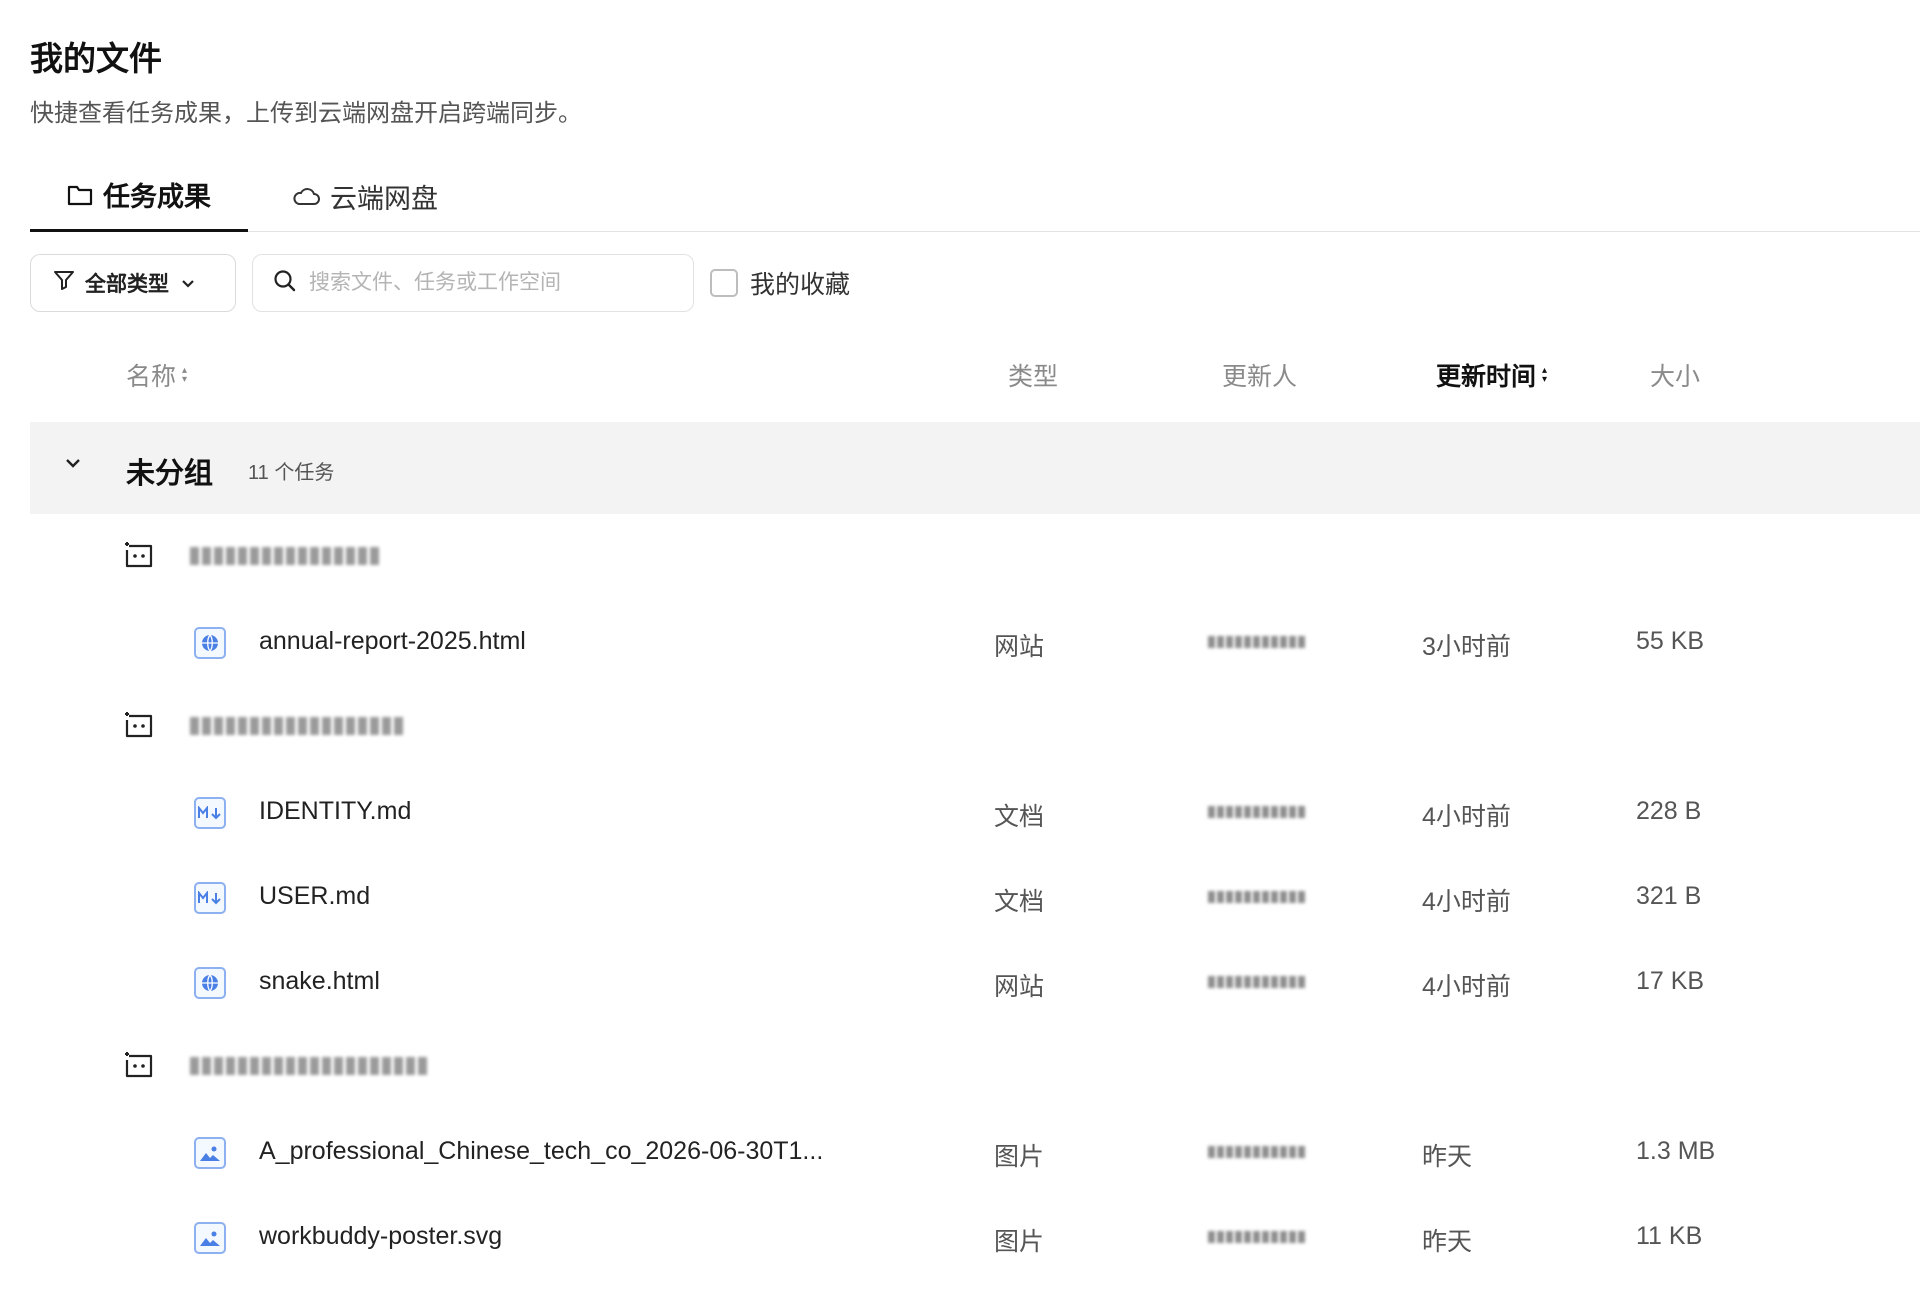 The image size is (1920, 1294). What do you see at coordinates (80, 195) in the screenshot?
I see `folder-icon` at bounding box center [80, 195].